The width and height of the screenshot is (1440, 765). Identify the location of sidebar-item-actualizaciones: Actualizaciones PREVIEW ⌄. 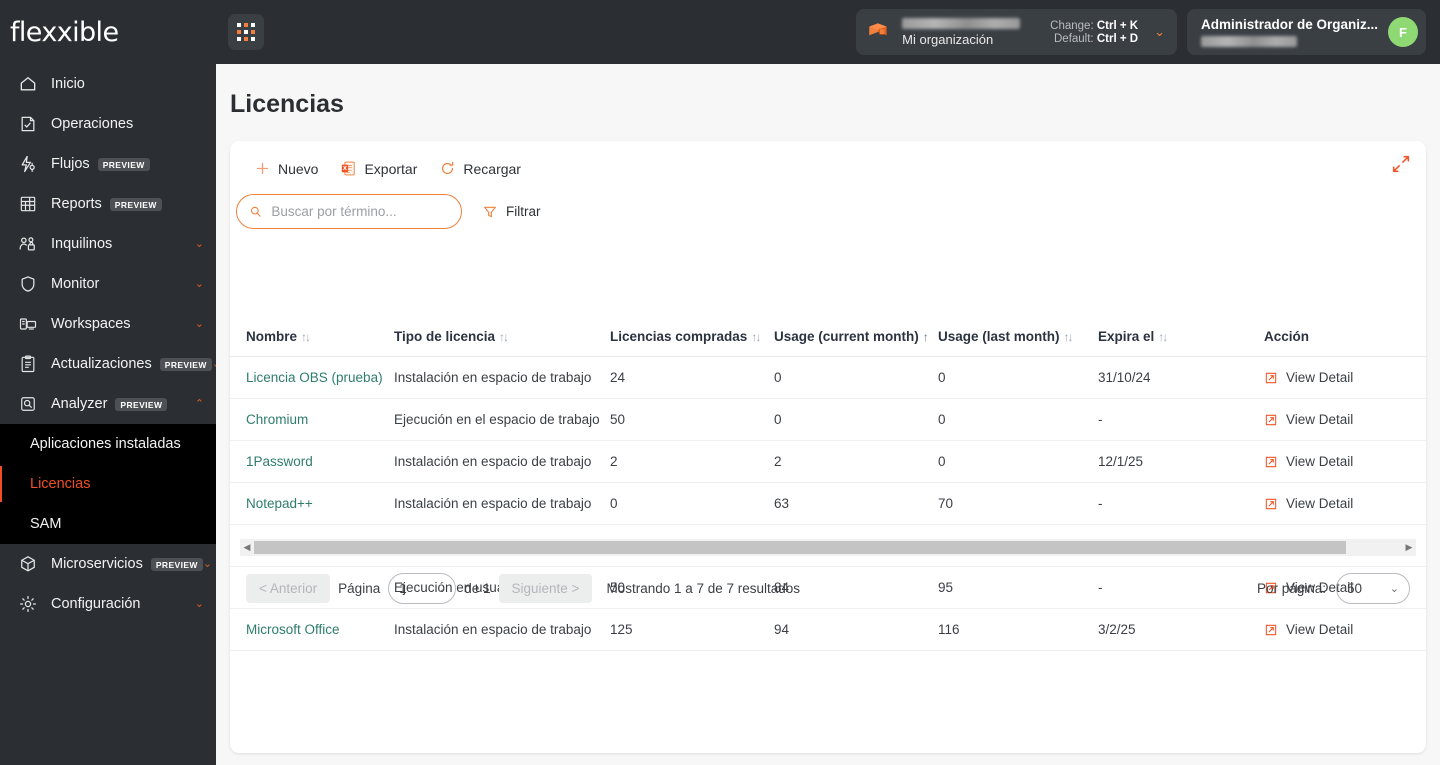
(108, 364).